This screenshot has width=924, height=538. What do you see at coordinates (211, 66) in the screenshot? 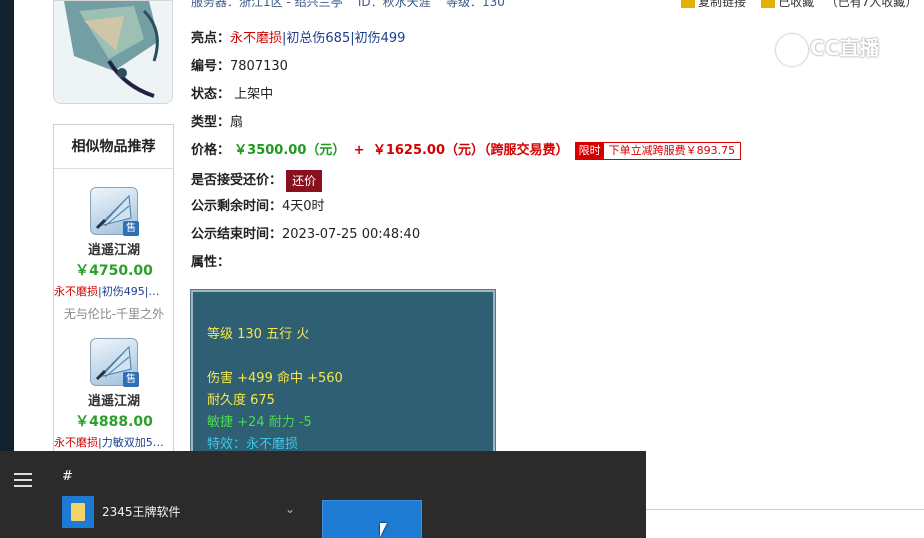
I see `number-label: 编号：` at bounding box center [211, 66].